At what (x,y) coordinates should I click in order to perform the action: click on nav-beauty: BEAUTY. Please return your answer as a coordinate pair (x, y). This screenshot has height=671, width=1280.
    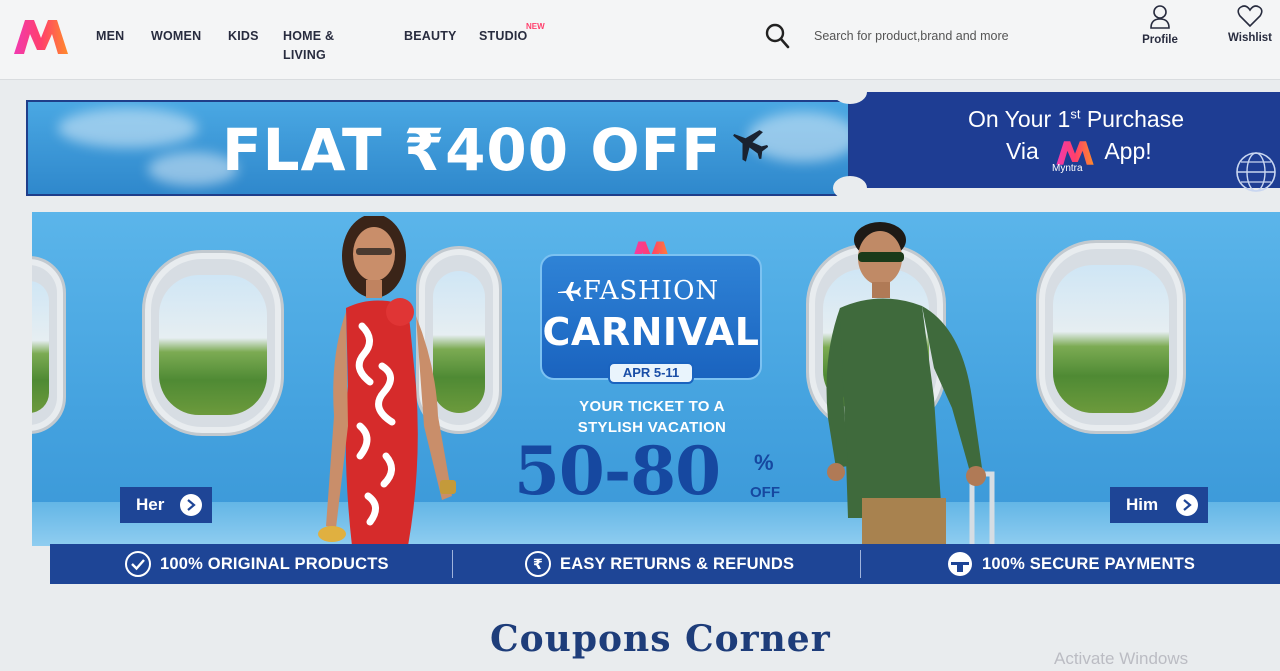
    Looking at the image, I should click on (430, 36).